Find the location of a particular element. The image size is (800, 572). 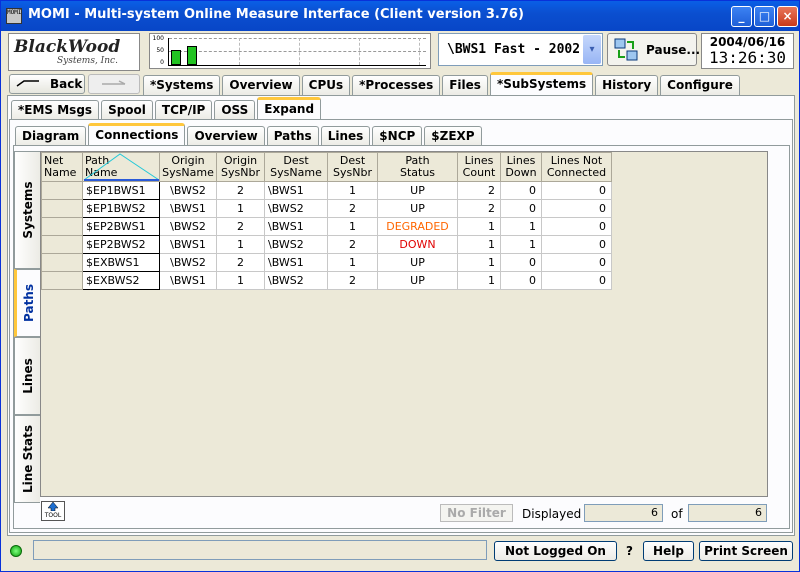

column-header-path-status: Path Status is located at coordinates (417, 167).